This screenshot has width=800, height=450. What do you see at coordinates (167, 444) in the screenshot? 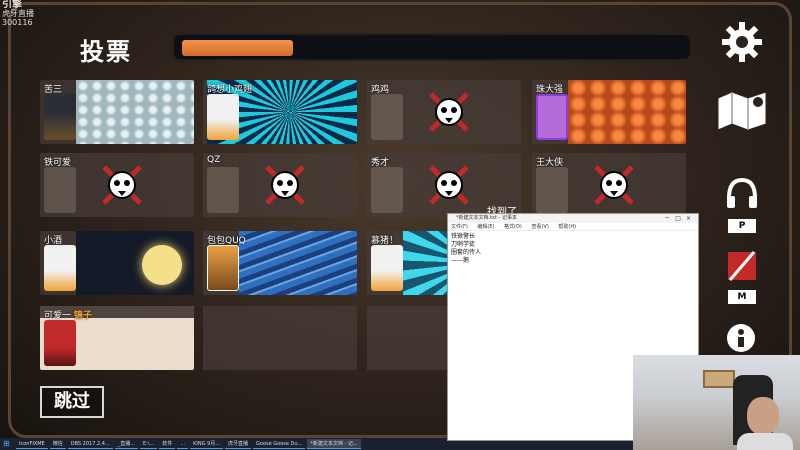
I see `taskbar-item: 软件` at bounding box center [167, 444].